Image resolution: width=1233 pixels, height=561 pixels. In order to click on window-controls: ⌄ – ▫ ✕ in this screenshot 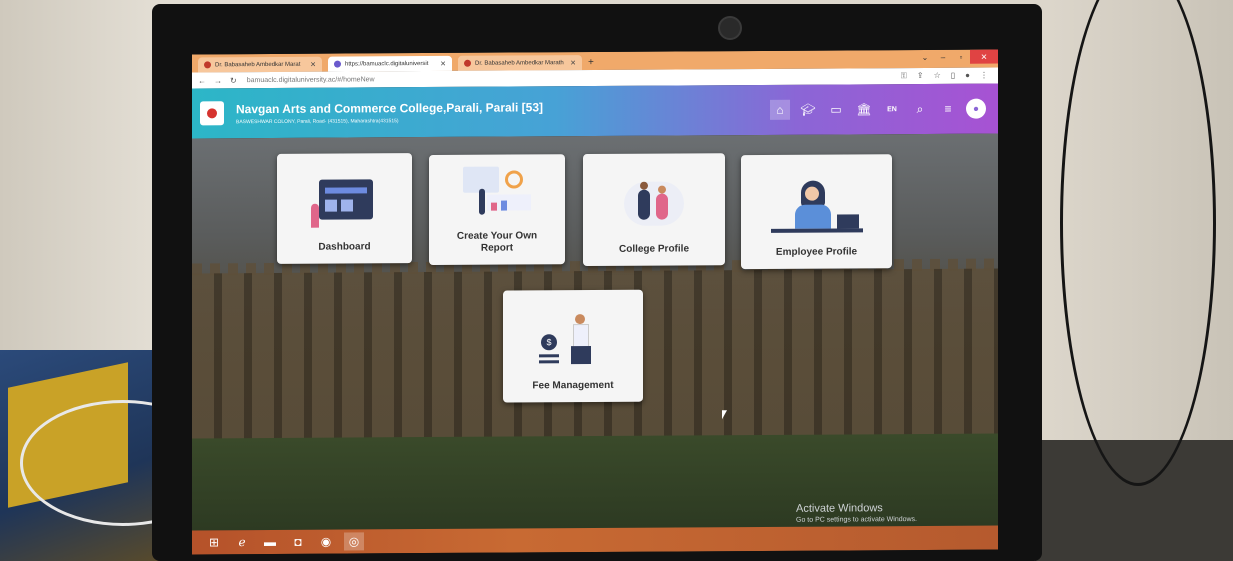, I will do `click(957, 59)`.